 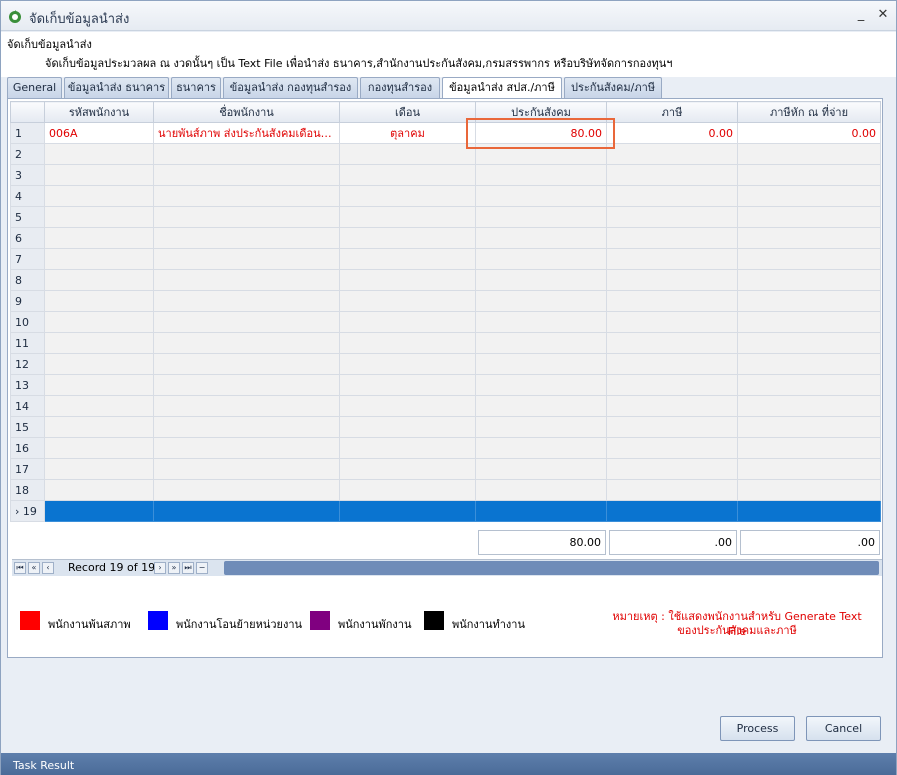 What do you see at coordinates (27, 490) in the screenshot?
I see `row-number: 18` at bounding box center [27, 490].